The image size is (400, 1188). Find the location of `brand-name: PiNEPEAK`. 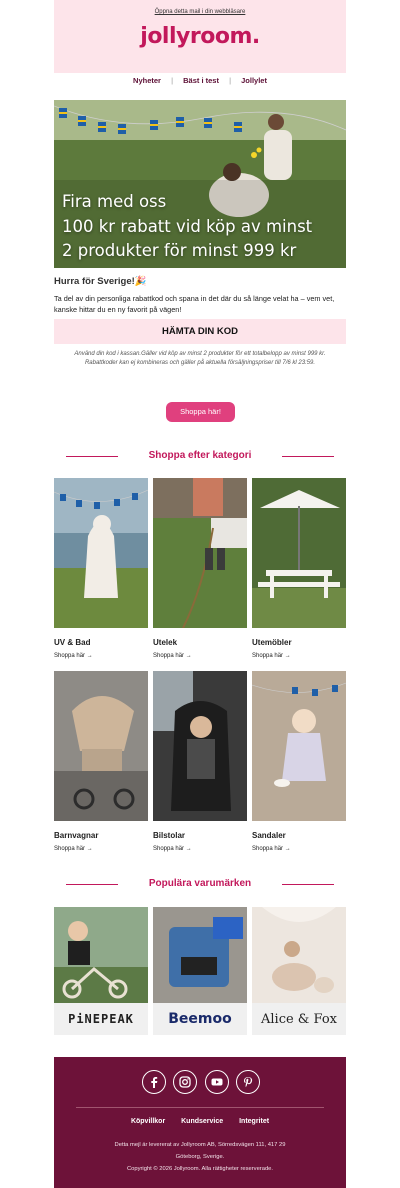

brand-name: PiNEPEAK is located at coordinates (101, 1019).